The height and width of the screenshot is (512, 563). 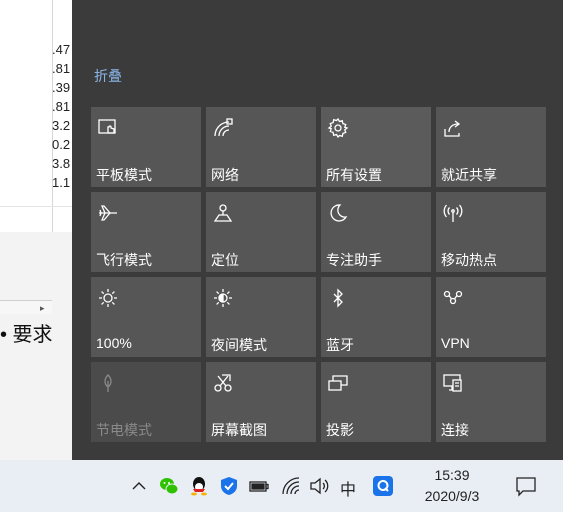 What do you see at coordinates (354, 260) in the screenshot?
I see `tile-label: 专注助手` at bounding box center [354, 260].